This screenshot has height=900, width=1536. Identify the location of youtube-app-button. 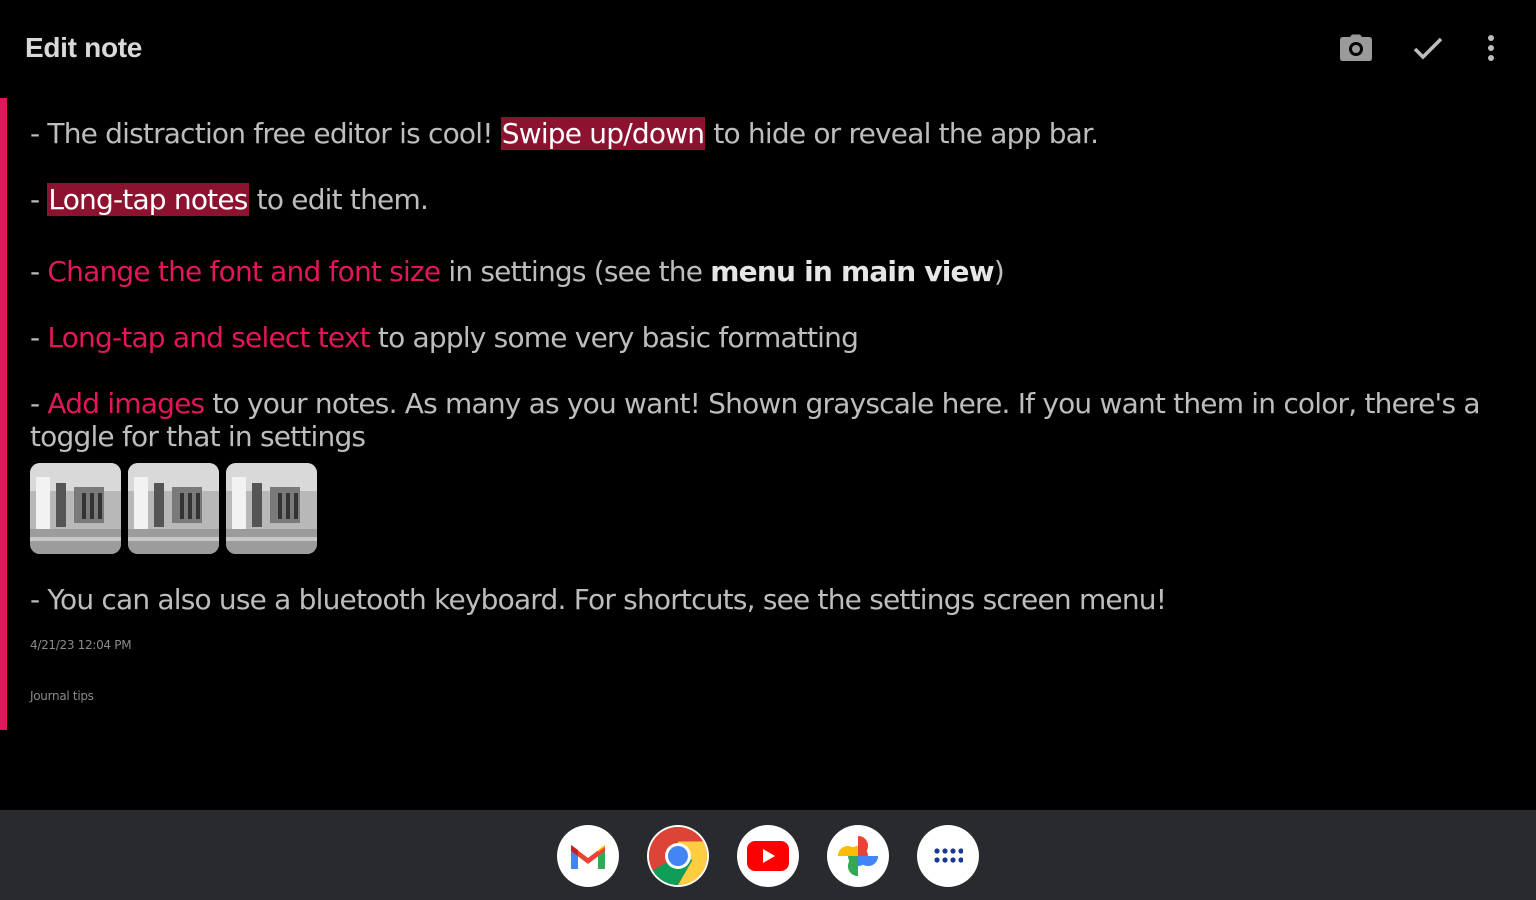
(768, 856).